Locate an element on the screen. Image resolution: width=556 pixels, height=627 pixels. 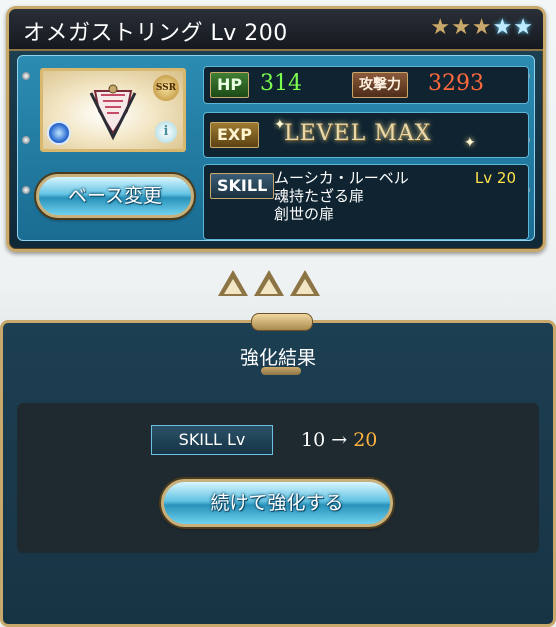
skill-line-2: 魂持たざる扉 is located at coordinates (319, 196).